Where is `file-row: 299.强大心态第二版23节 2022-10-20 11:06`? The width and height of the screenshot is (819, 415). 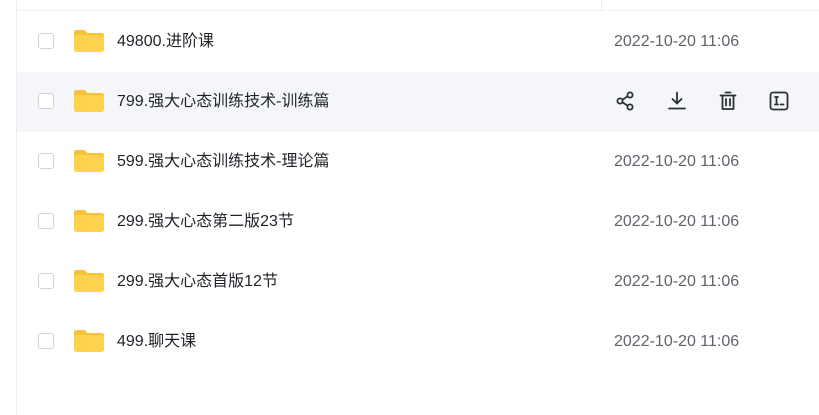
file-row: 299.强大心态第二版23节 2022-10-20 11:06 is located at coordinates (418, 222).